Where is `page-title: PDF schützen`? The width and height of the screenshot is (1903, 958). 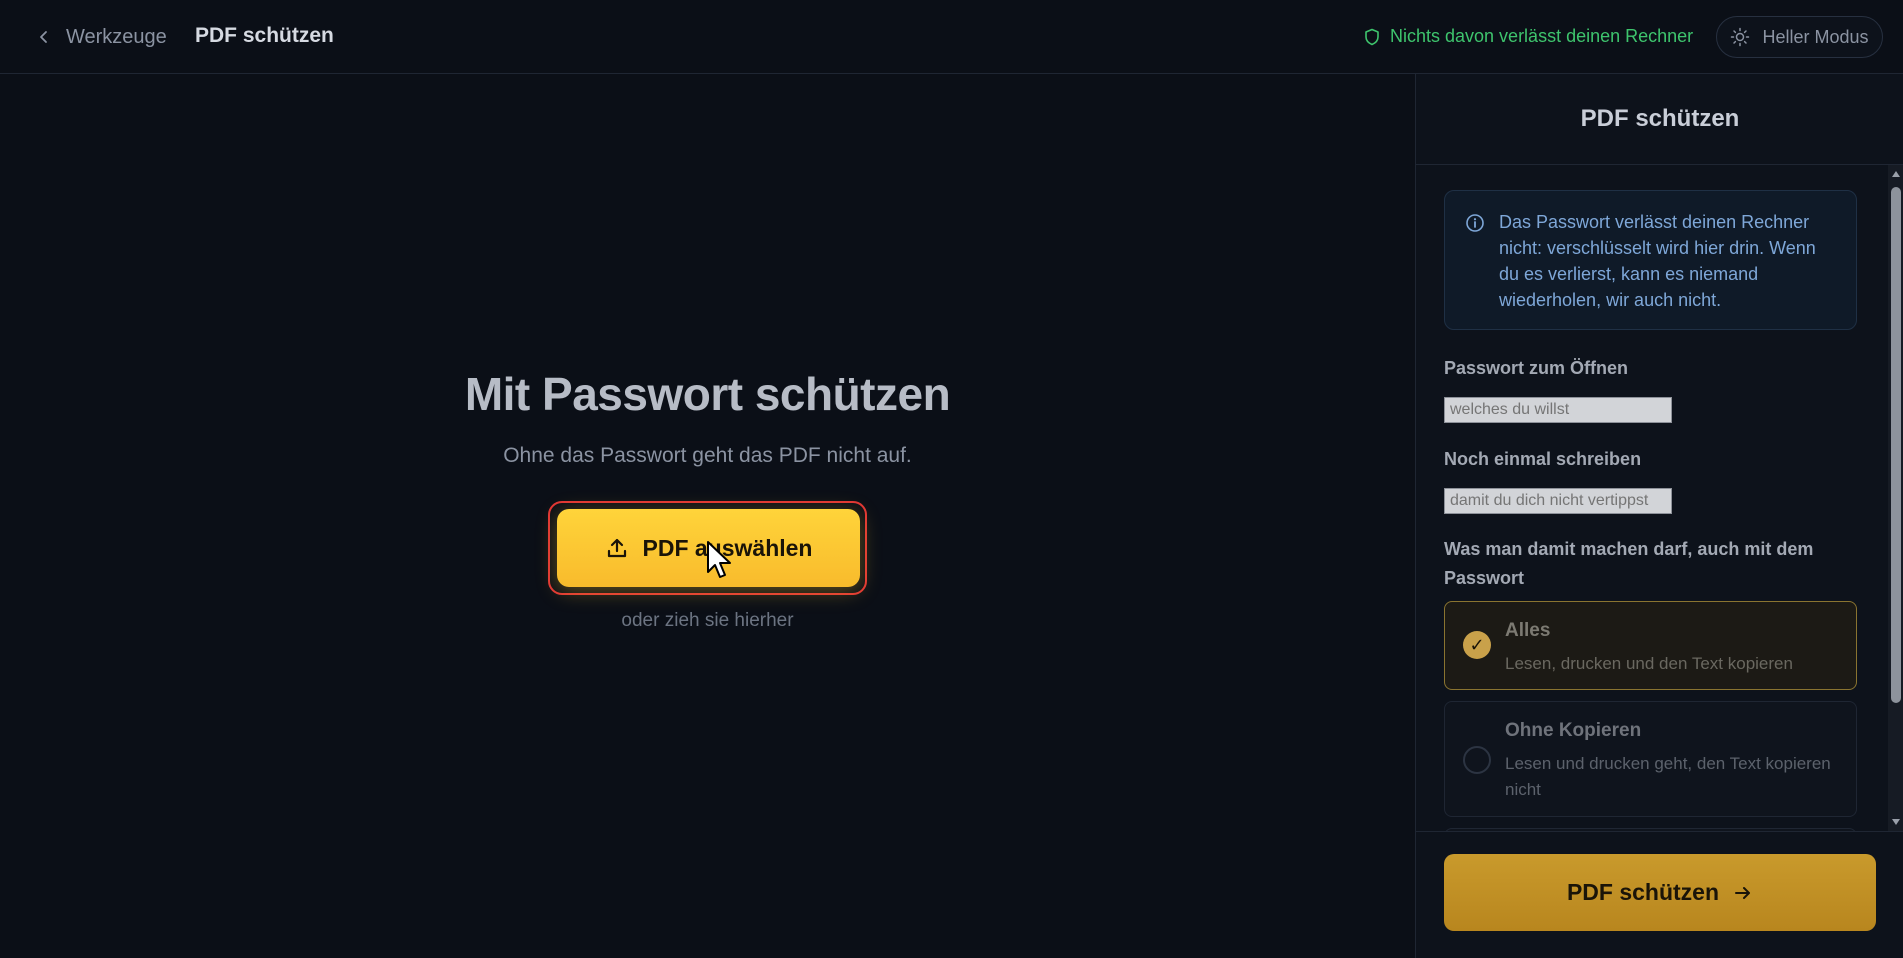 page-title: PDF schützen is located at coordinates (264, 35).